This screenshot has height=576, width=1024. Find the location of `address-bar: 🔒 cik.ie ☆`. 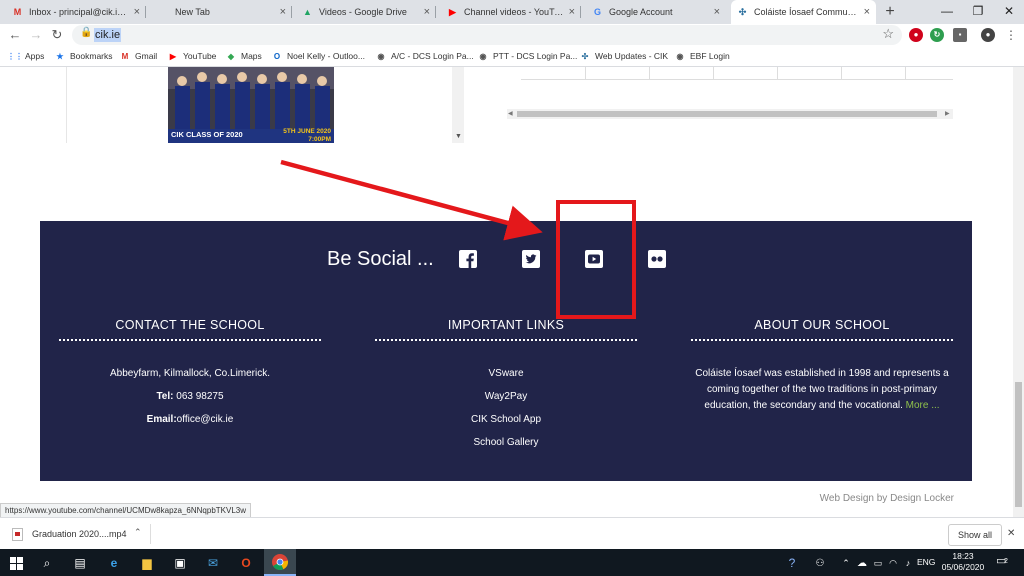

address-bar: 🔒 cik.ie ☆ is located at coordinates (487, 35).